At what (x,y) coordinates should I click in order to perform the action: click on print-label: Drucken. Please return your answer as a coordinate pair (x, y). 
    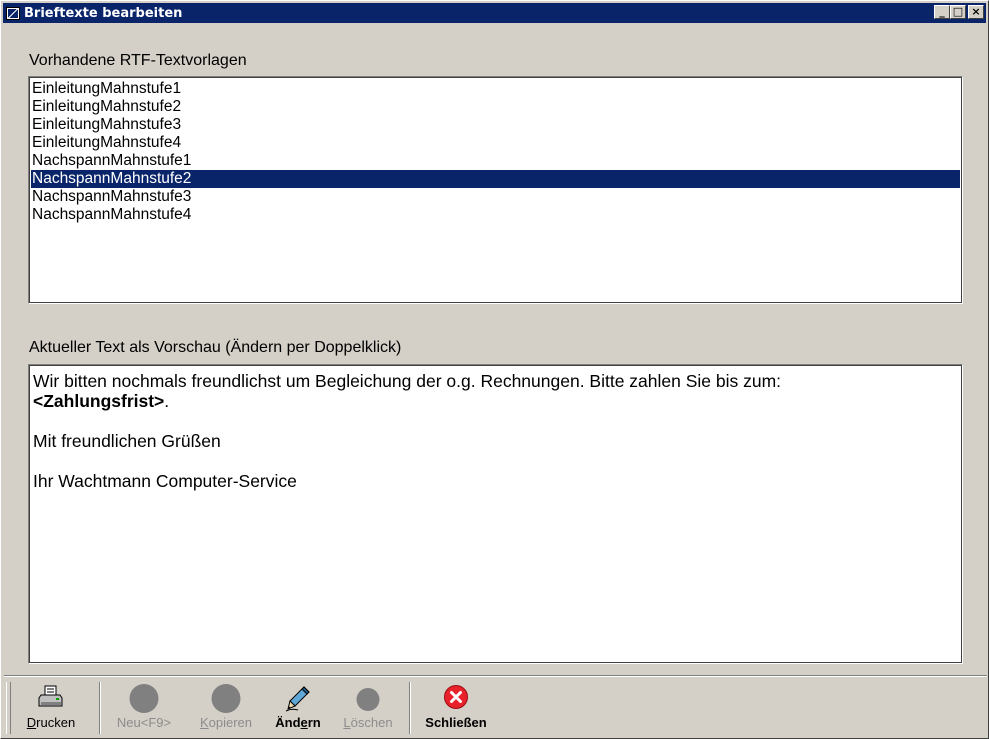
    Looking at the image, I should click on (51, 722).